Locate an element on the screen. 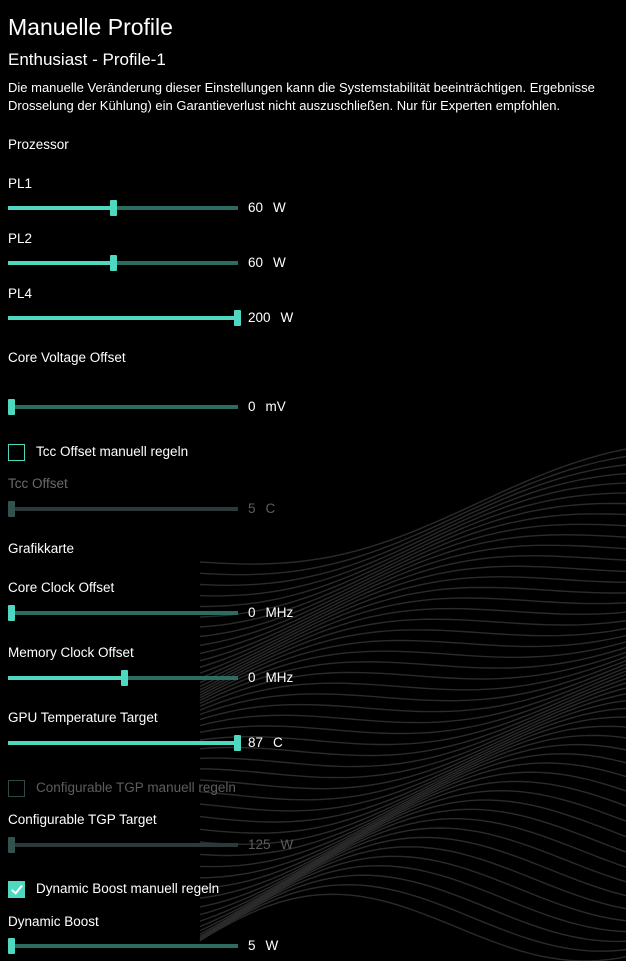 This screenshot has width=626, height=961. pl4-value-number: 200 is located at coordinates (259, 317).